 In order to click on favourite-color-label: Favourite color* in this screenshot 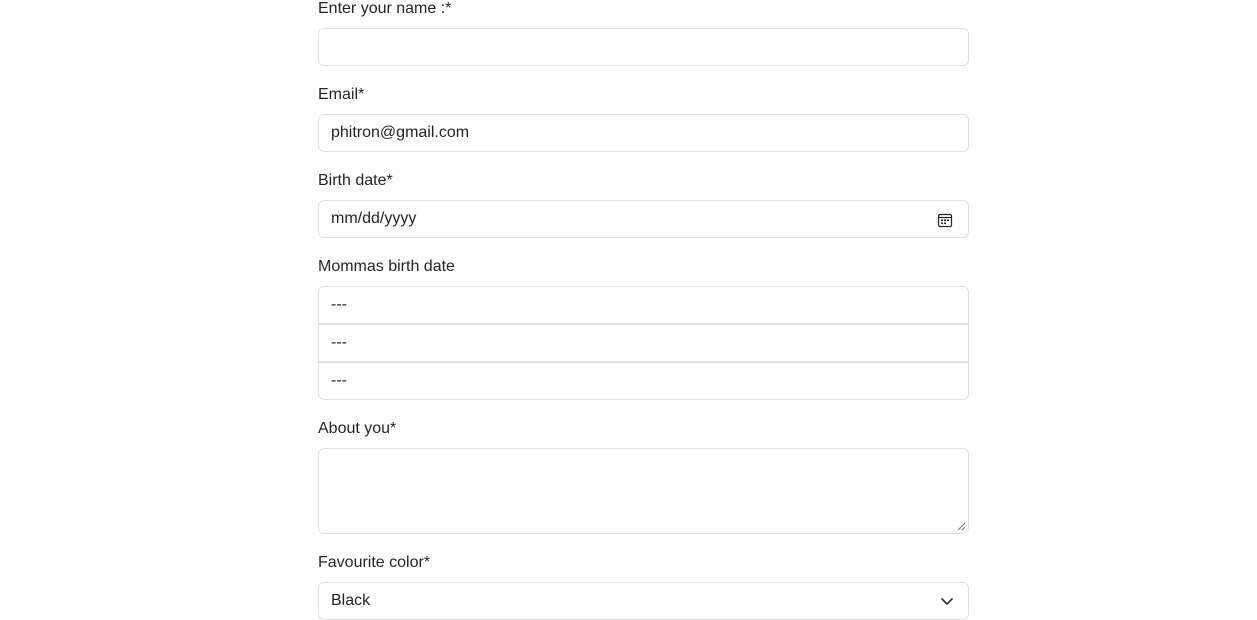, I will do `click(374, 562)`.